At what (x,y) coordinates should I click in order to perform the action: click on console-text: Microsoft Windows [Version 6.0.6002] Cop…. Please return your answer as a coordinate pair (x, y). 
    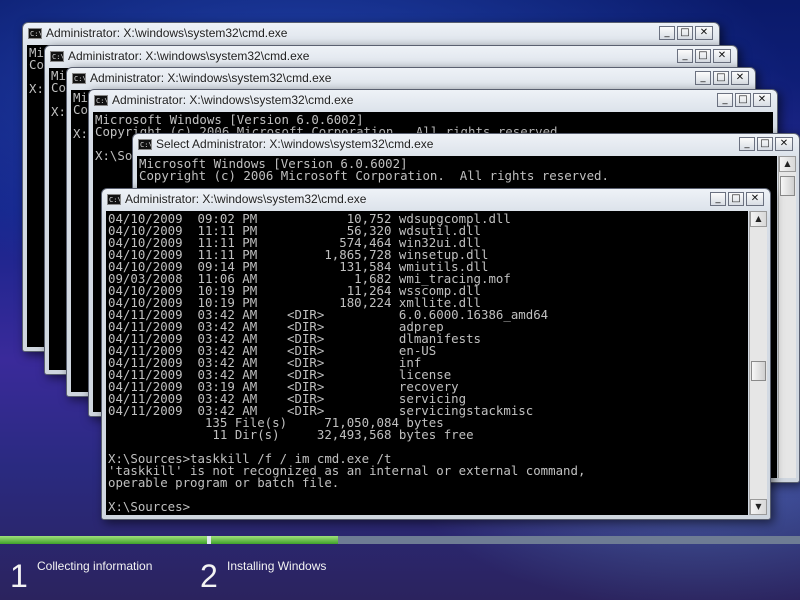
    Looking at the image, I should click on (374, 169).